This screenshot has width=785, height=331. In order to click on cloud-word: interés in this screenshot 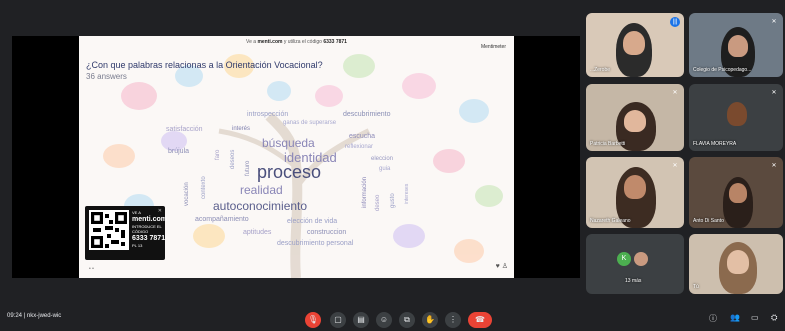, I will do `click(241, 129)`.